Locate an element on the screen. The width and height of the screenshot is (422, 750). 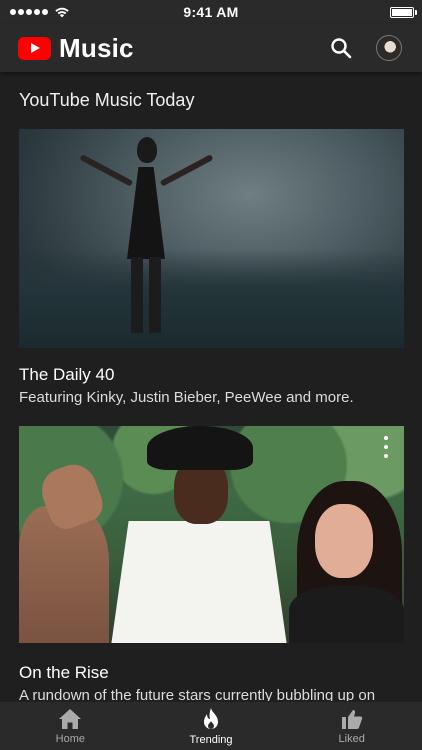
woman-face is located at coordinates (344, 541).